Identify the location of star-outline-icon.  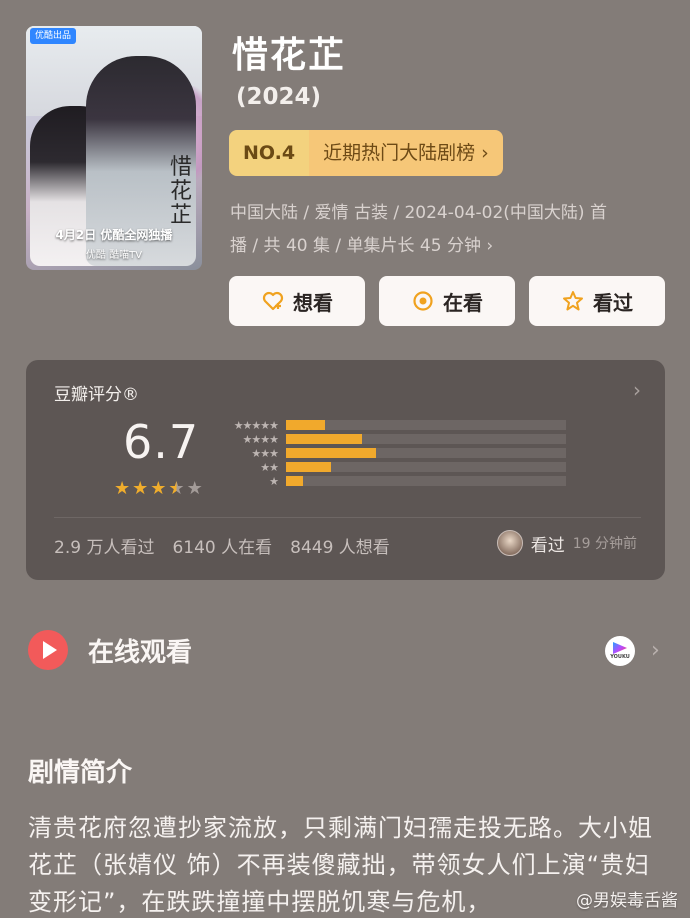
(573, 301).